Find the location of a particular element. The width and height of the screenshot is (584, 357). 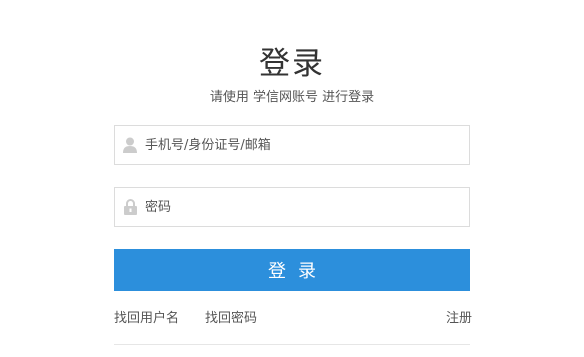

user-icon is located at coordinates (130, 145).